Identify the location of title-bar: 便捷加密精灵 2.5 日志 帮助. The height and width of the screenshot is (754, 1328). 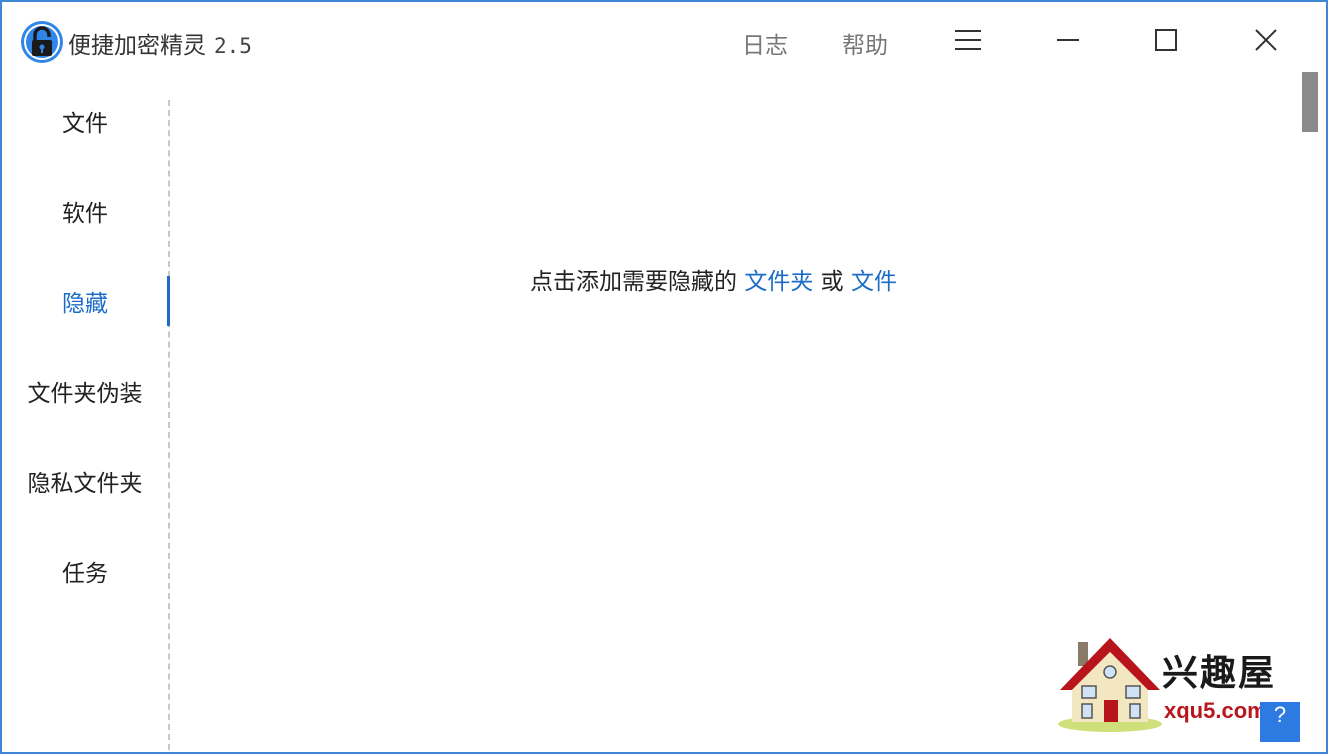
(664, 40).